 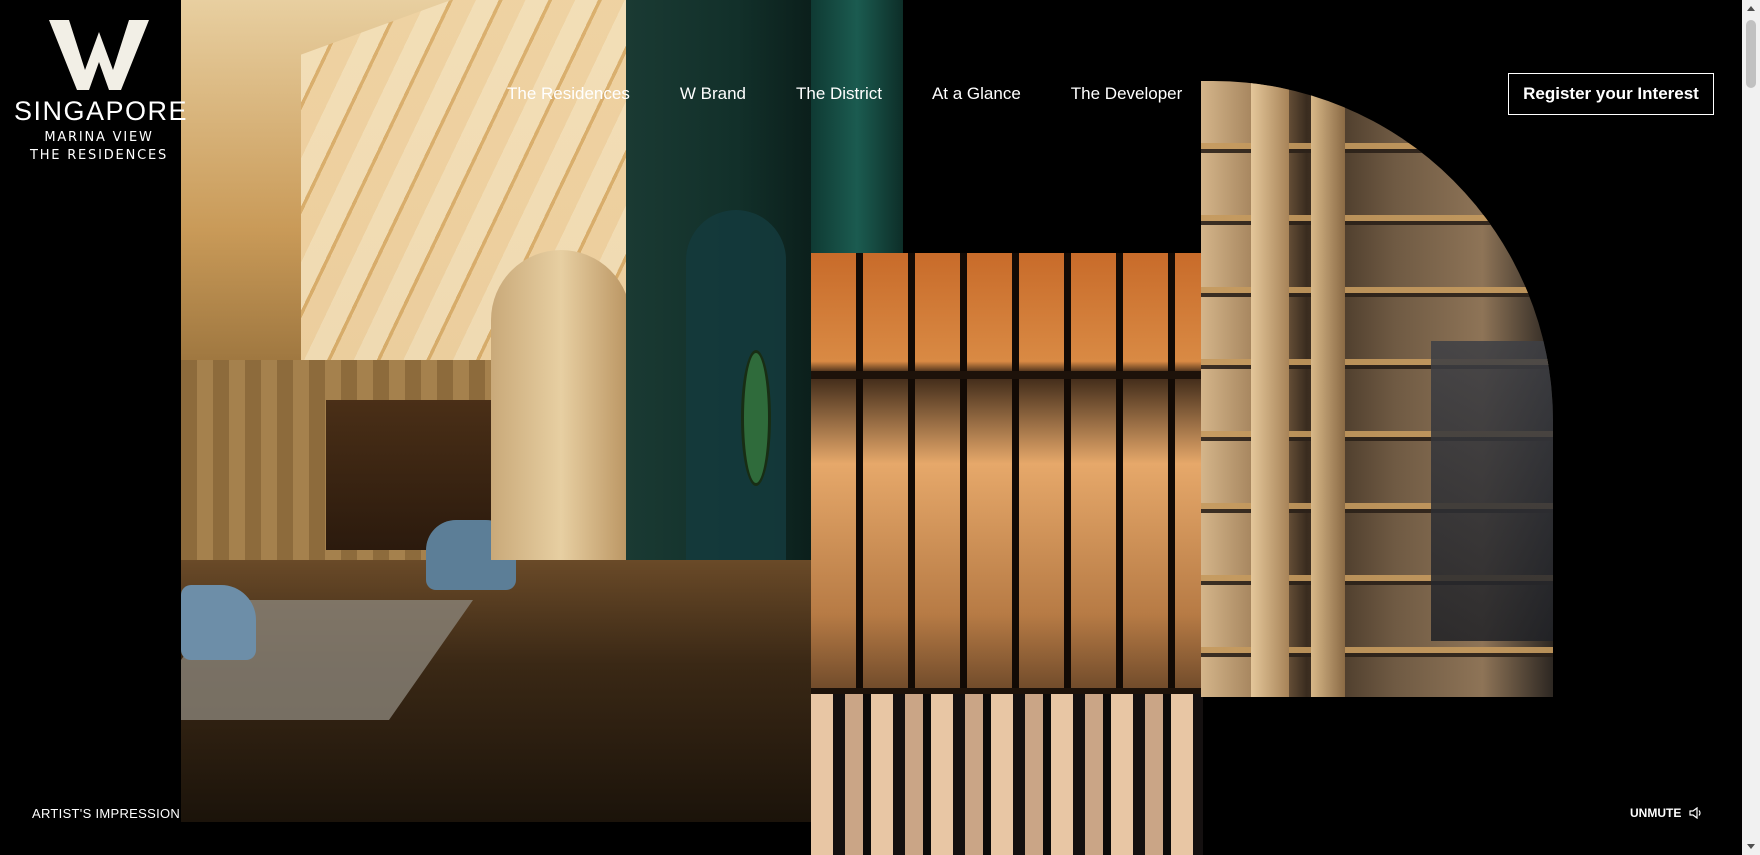 I want to click on w-logo-icon, so click(x=99, y=55).